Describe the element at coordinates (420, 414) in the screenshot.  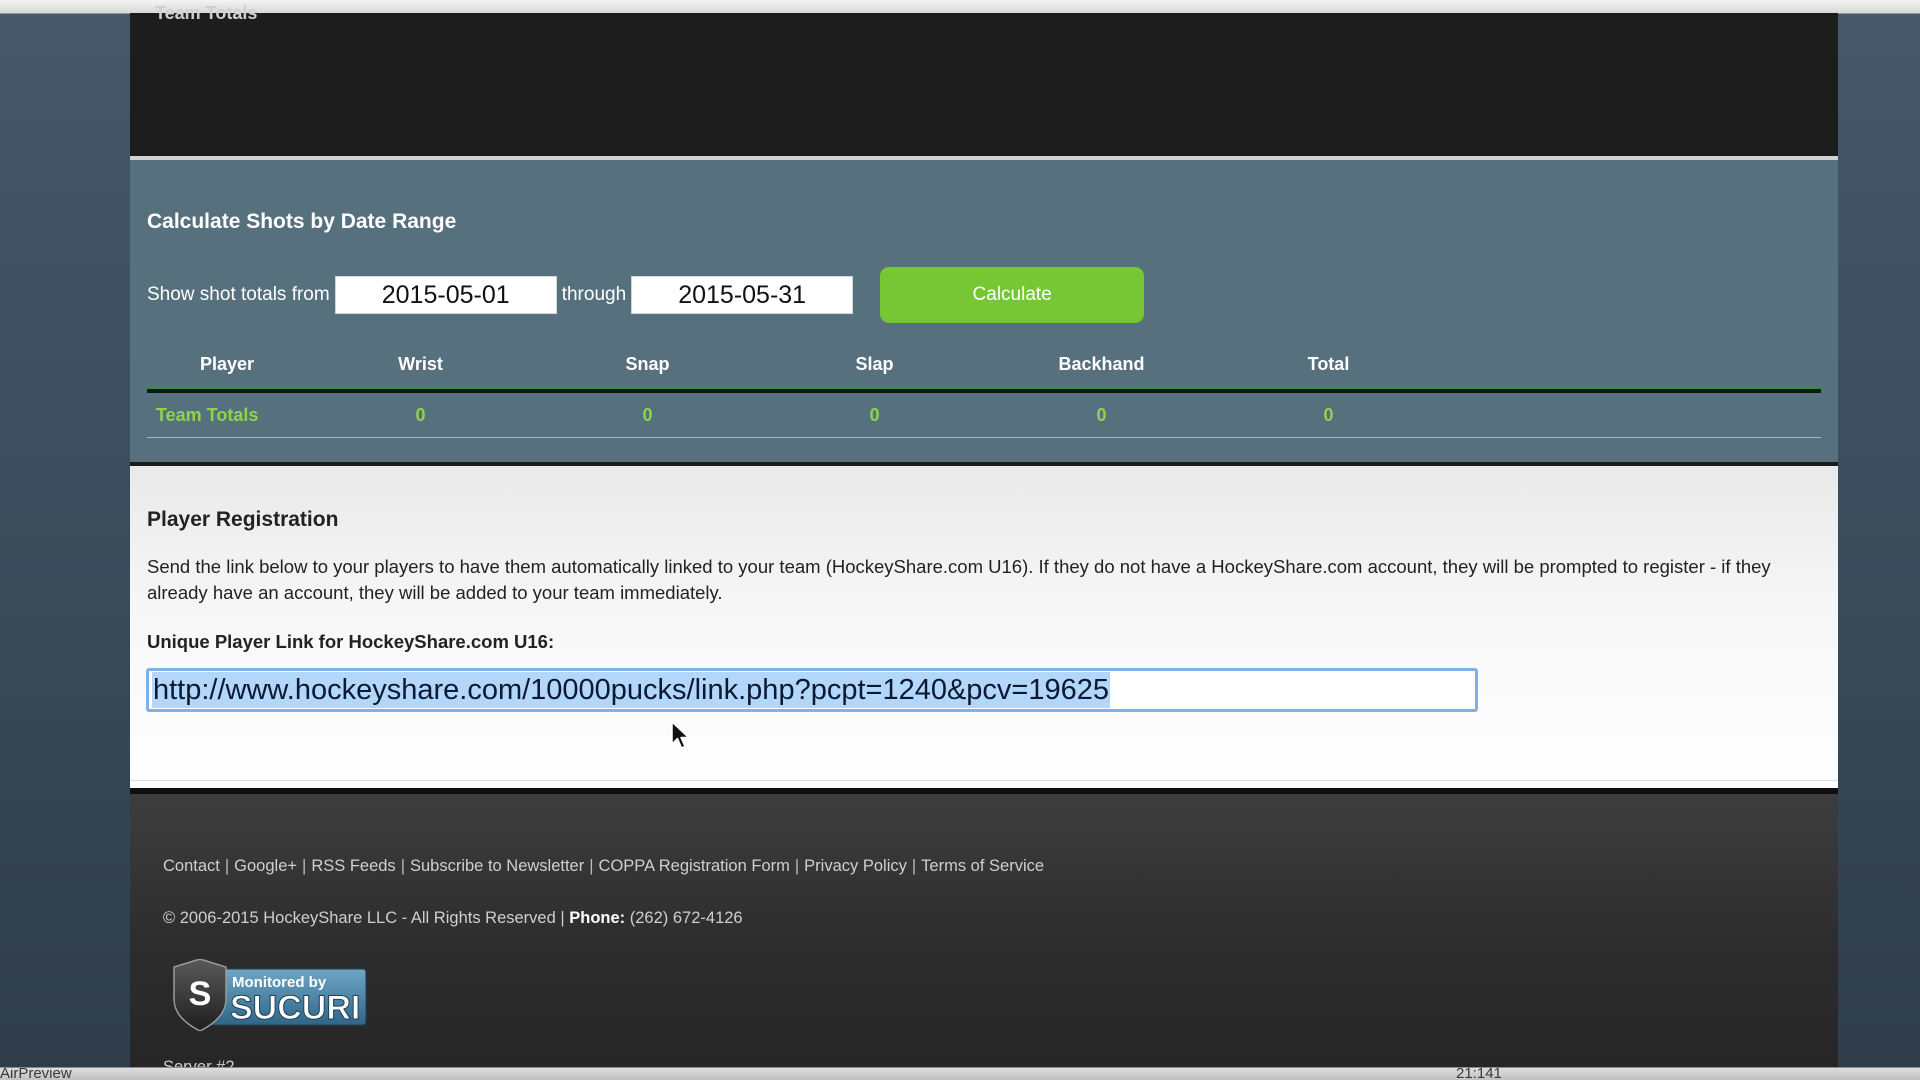
I see `wrist-total: 0` at that location.